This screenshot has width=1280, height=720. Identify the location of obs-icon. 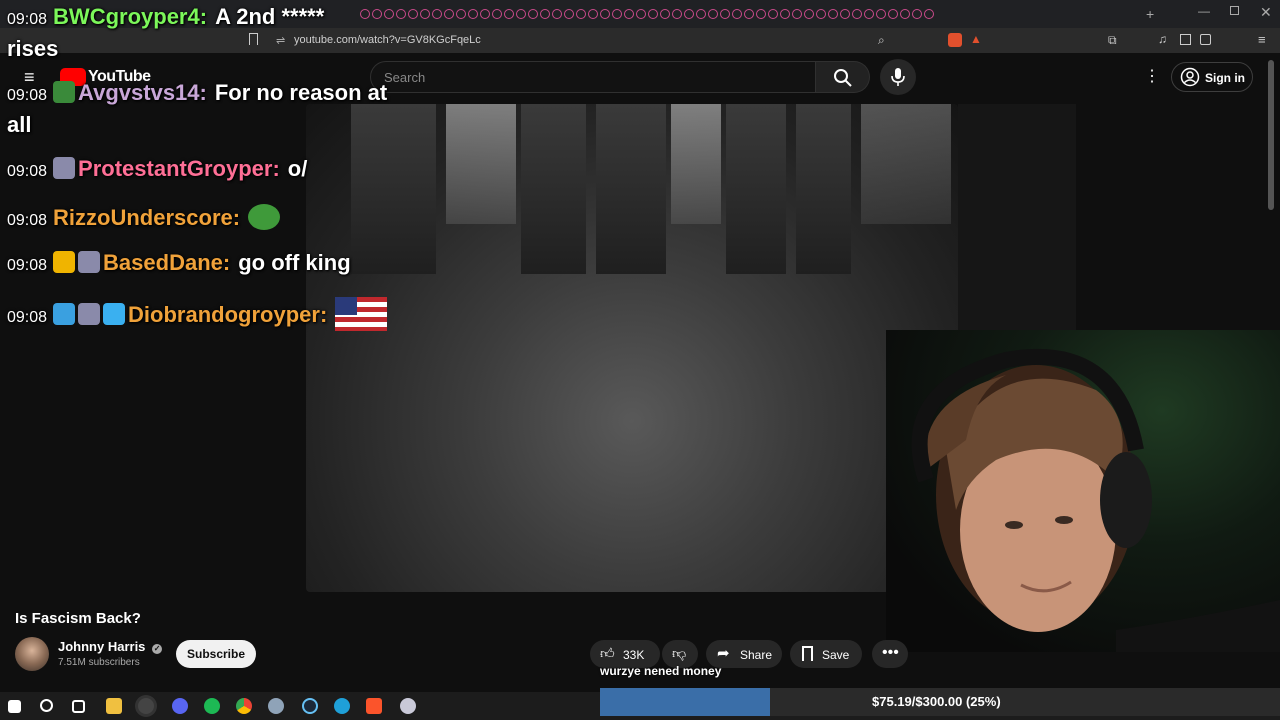
(146, 706).